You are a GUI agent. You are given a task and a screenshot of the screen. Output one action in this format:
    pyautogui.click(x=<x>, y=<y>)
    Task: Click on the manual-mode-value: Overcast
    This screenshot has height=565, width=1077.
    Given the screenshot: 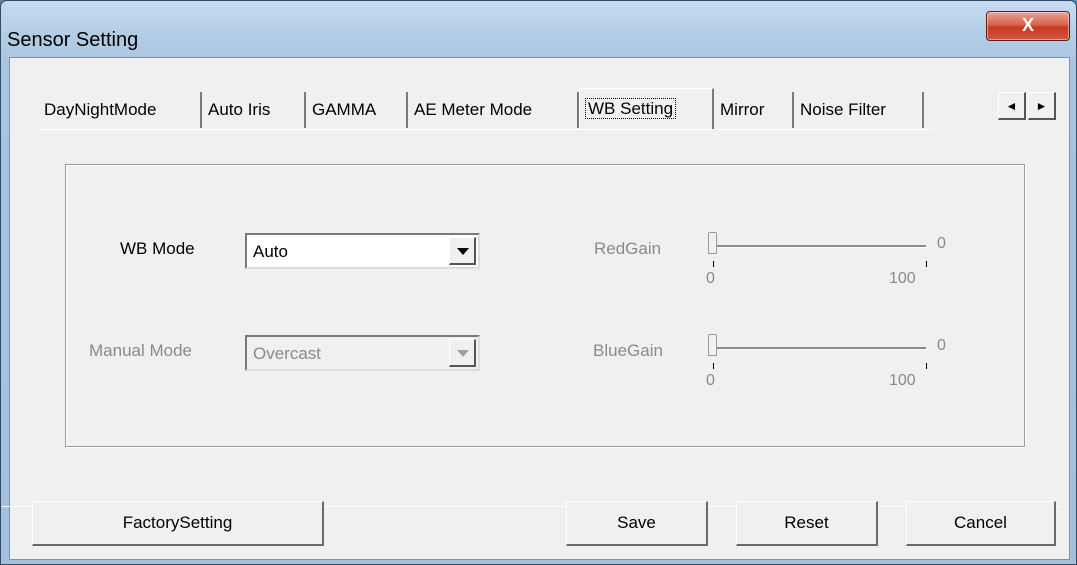 What is the action you would take?
    pyautogui.click(x=287, y=353)
    